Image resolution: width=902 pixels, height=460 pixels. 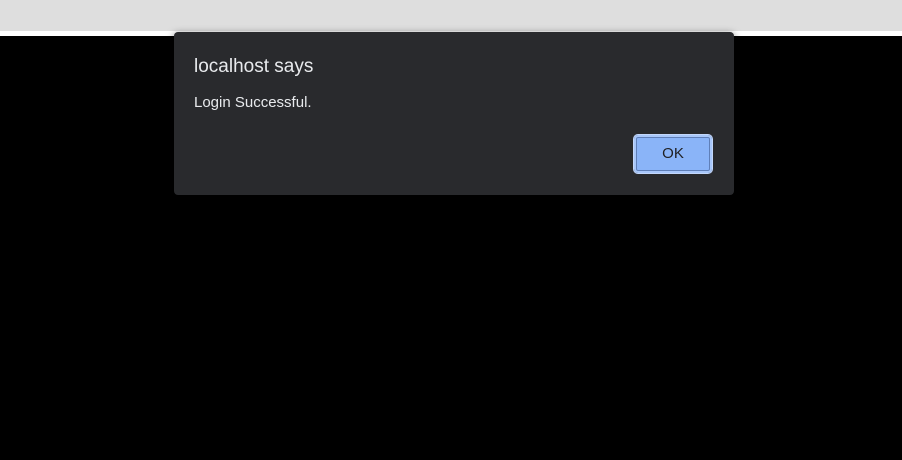 What do you see at coordinates (673, 154) in the screenshot?
I see `ok-button: OK` at bounding box center [673, 154].